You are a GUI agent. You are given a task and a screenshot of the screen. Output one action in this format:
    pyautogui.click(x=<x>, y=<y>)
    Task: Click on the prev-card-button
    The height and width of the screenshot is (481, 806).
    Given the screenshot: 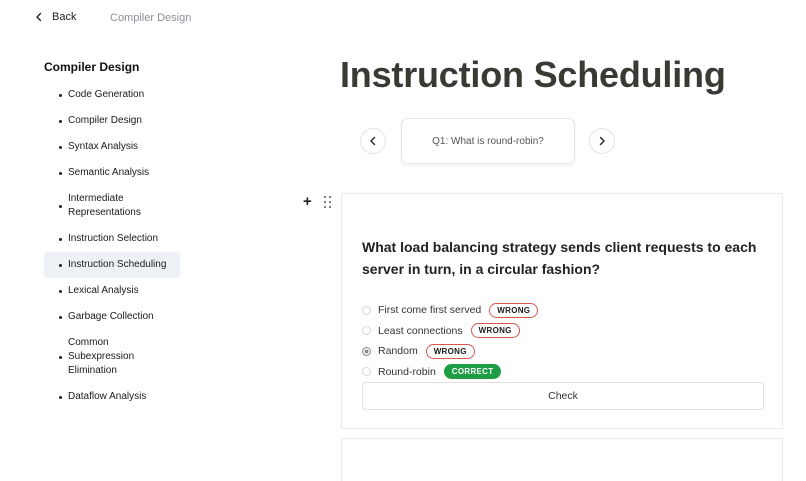 What is the action you would take?
    pyautogui.click(x=373, y=141)
    